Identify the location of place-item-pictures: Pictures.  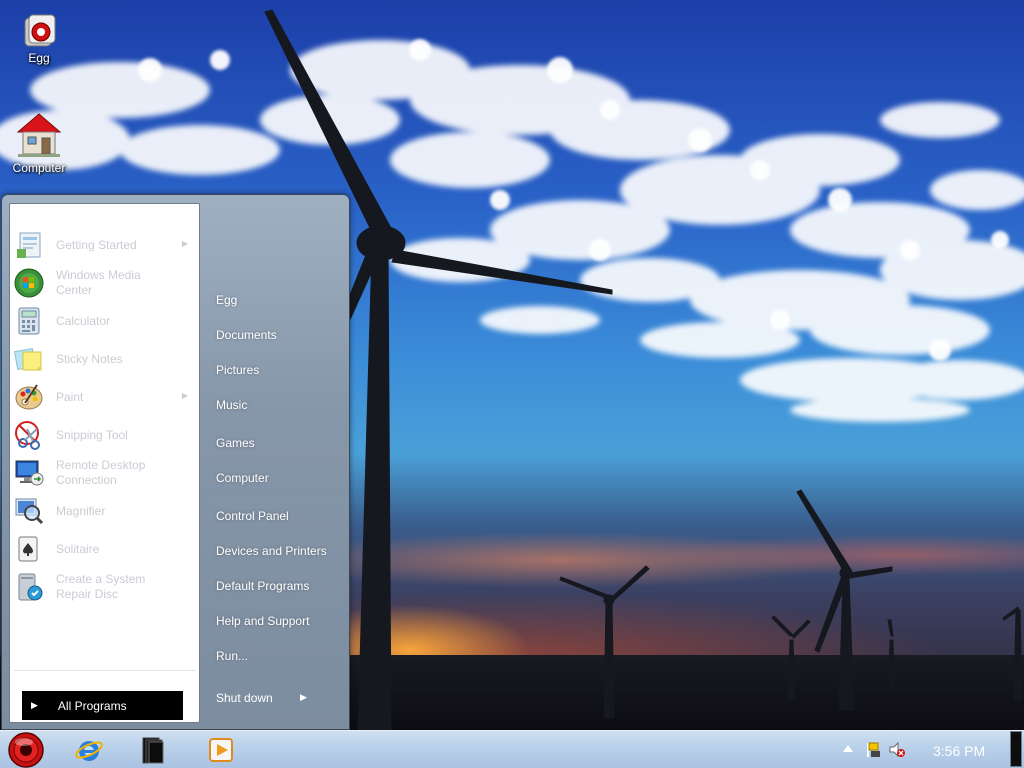
(276, 370).